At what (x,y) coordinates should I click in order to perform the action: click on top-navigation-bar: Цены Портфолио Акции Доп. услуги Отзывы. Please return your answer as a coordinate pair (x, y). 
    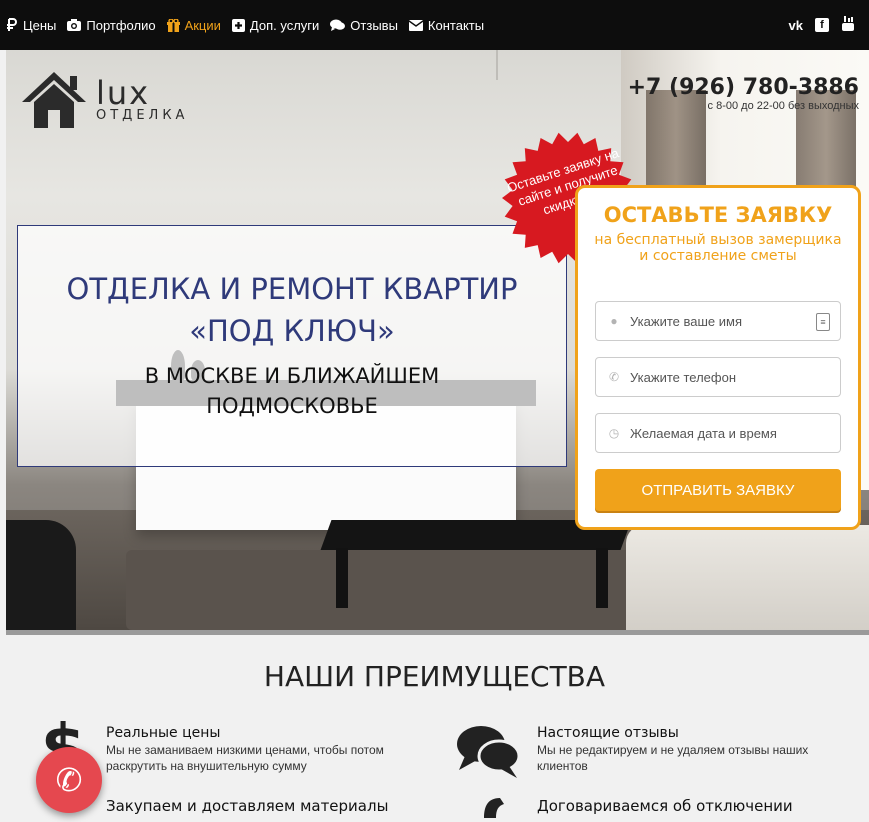
    Looking at the image, I should click on (434, 25).